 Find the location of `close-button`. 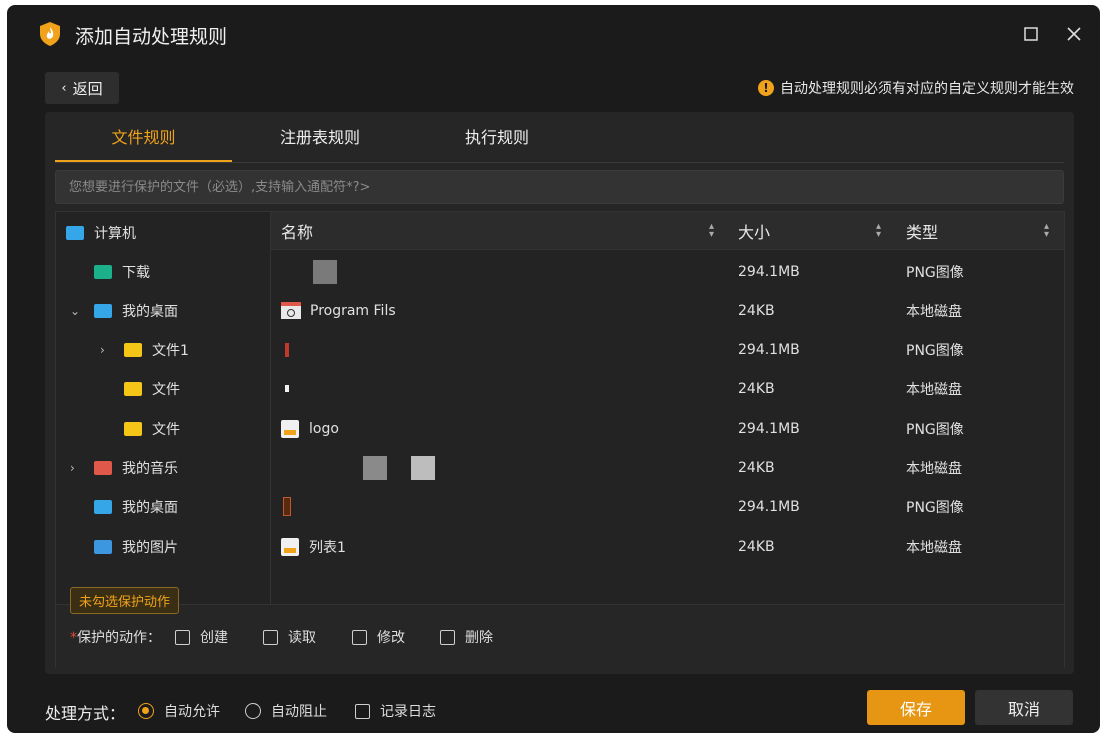

close-button is located at coordinates (1074, 34).